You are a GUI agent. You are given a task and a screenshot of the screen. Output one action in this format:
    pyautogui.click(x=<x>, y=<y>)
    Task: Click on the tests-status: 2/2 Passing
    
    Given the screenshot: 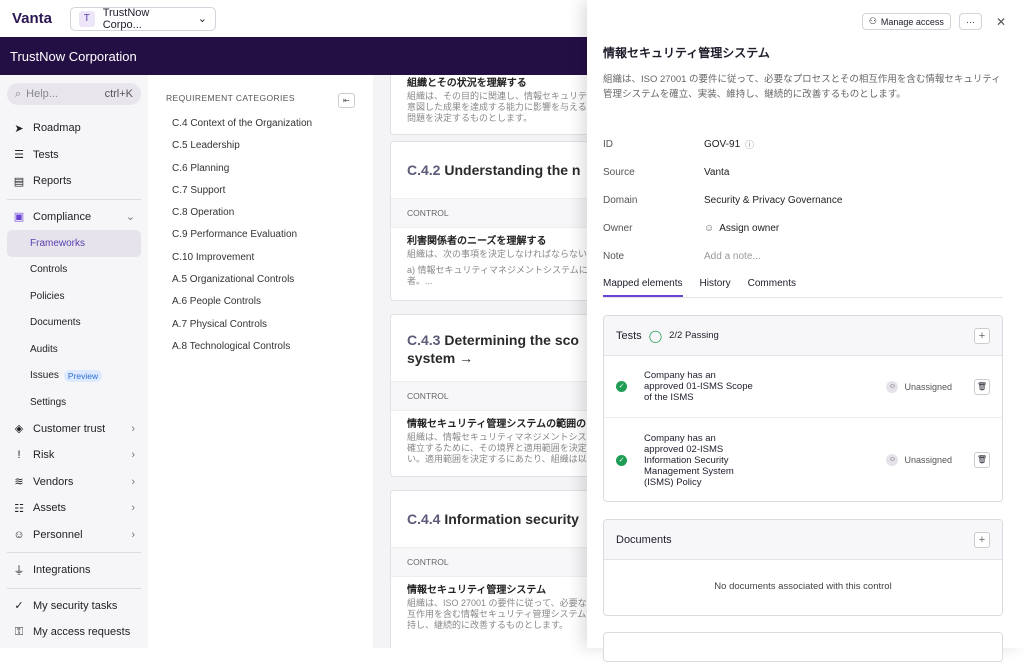 What is the action you would take?
    pyautogui.click(x=694, y=335)
    